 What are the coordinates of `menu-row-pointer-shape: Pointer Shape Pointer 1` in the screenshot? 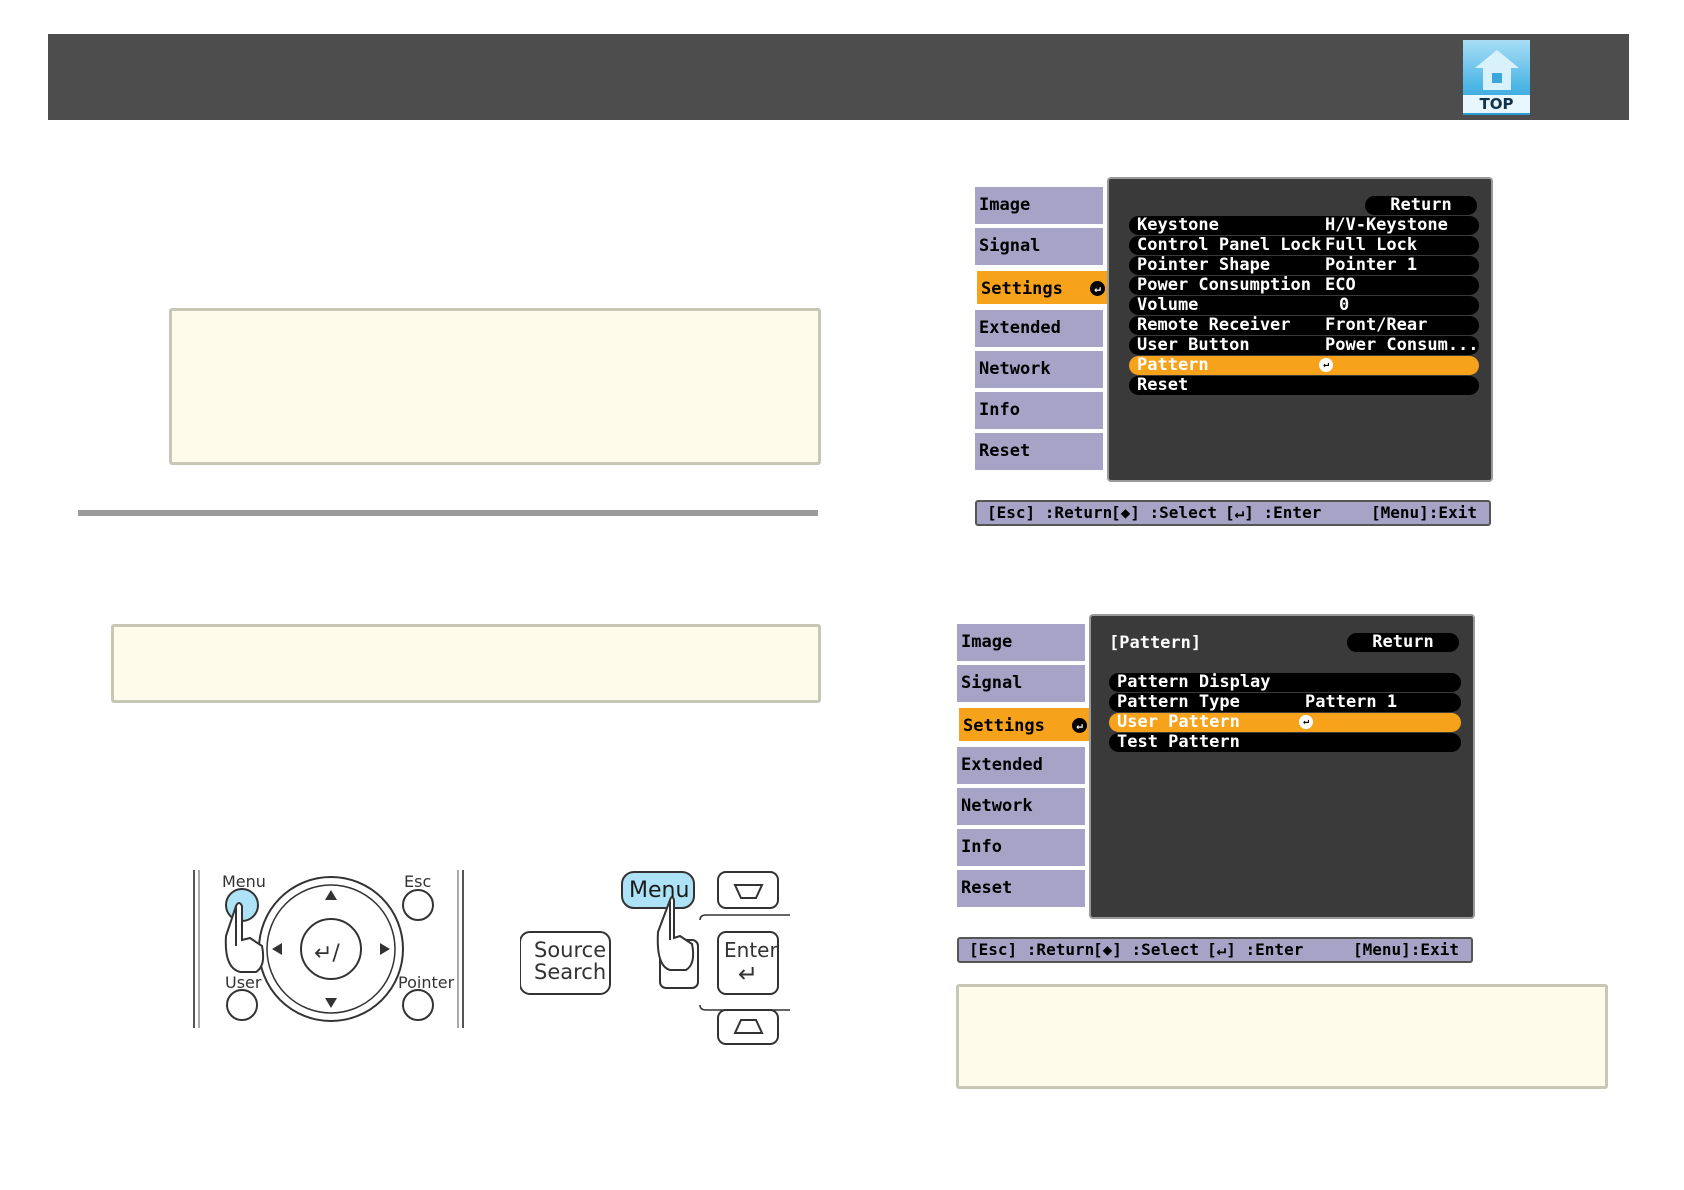 It's located at (1304, 265).